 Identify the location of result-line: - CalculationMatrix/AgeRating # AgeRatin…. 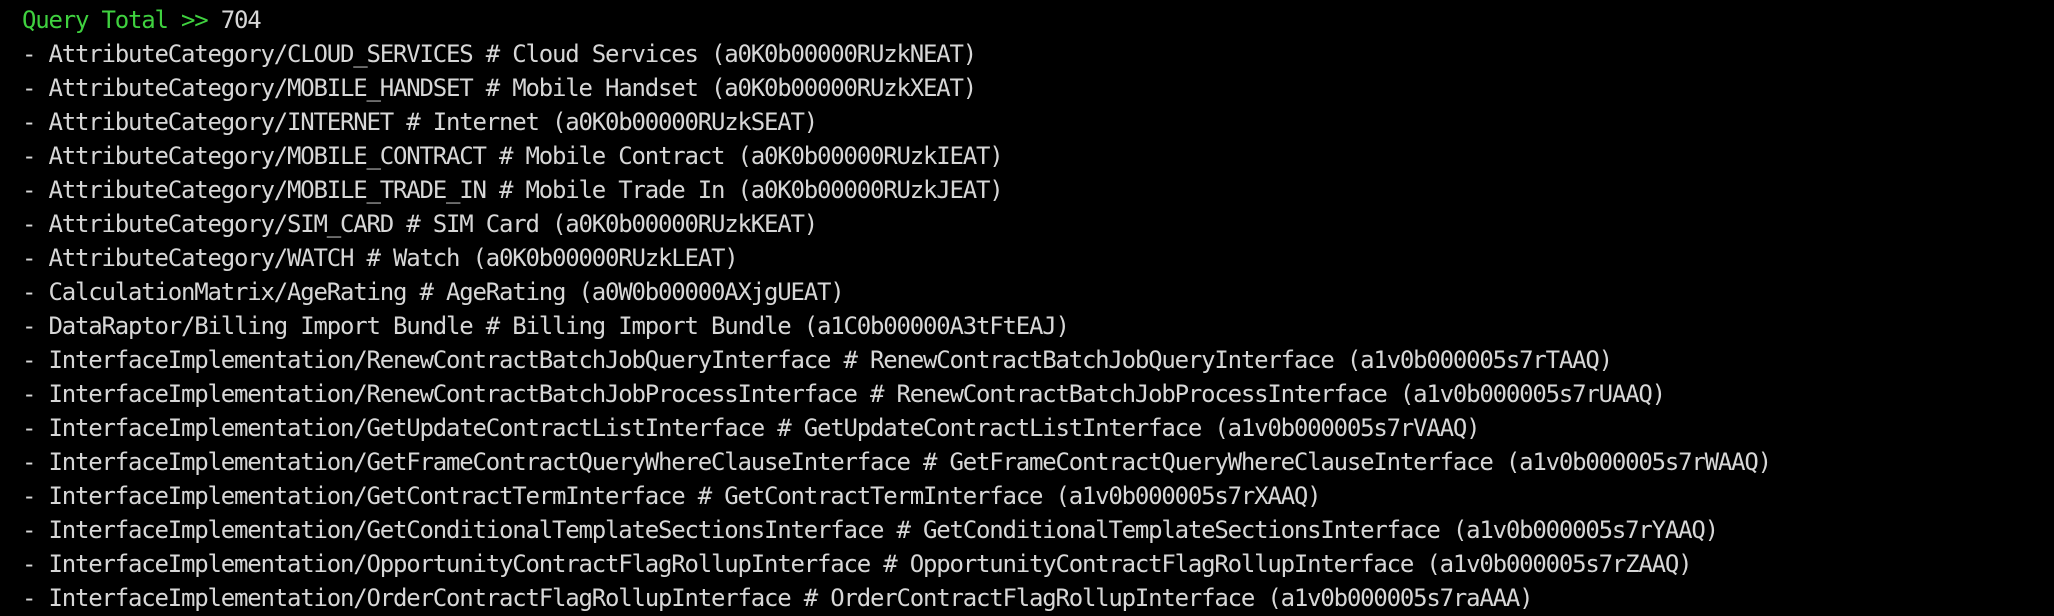
(433, 292).